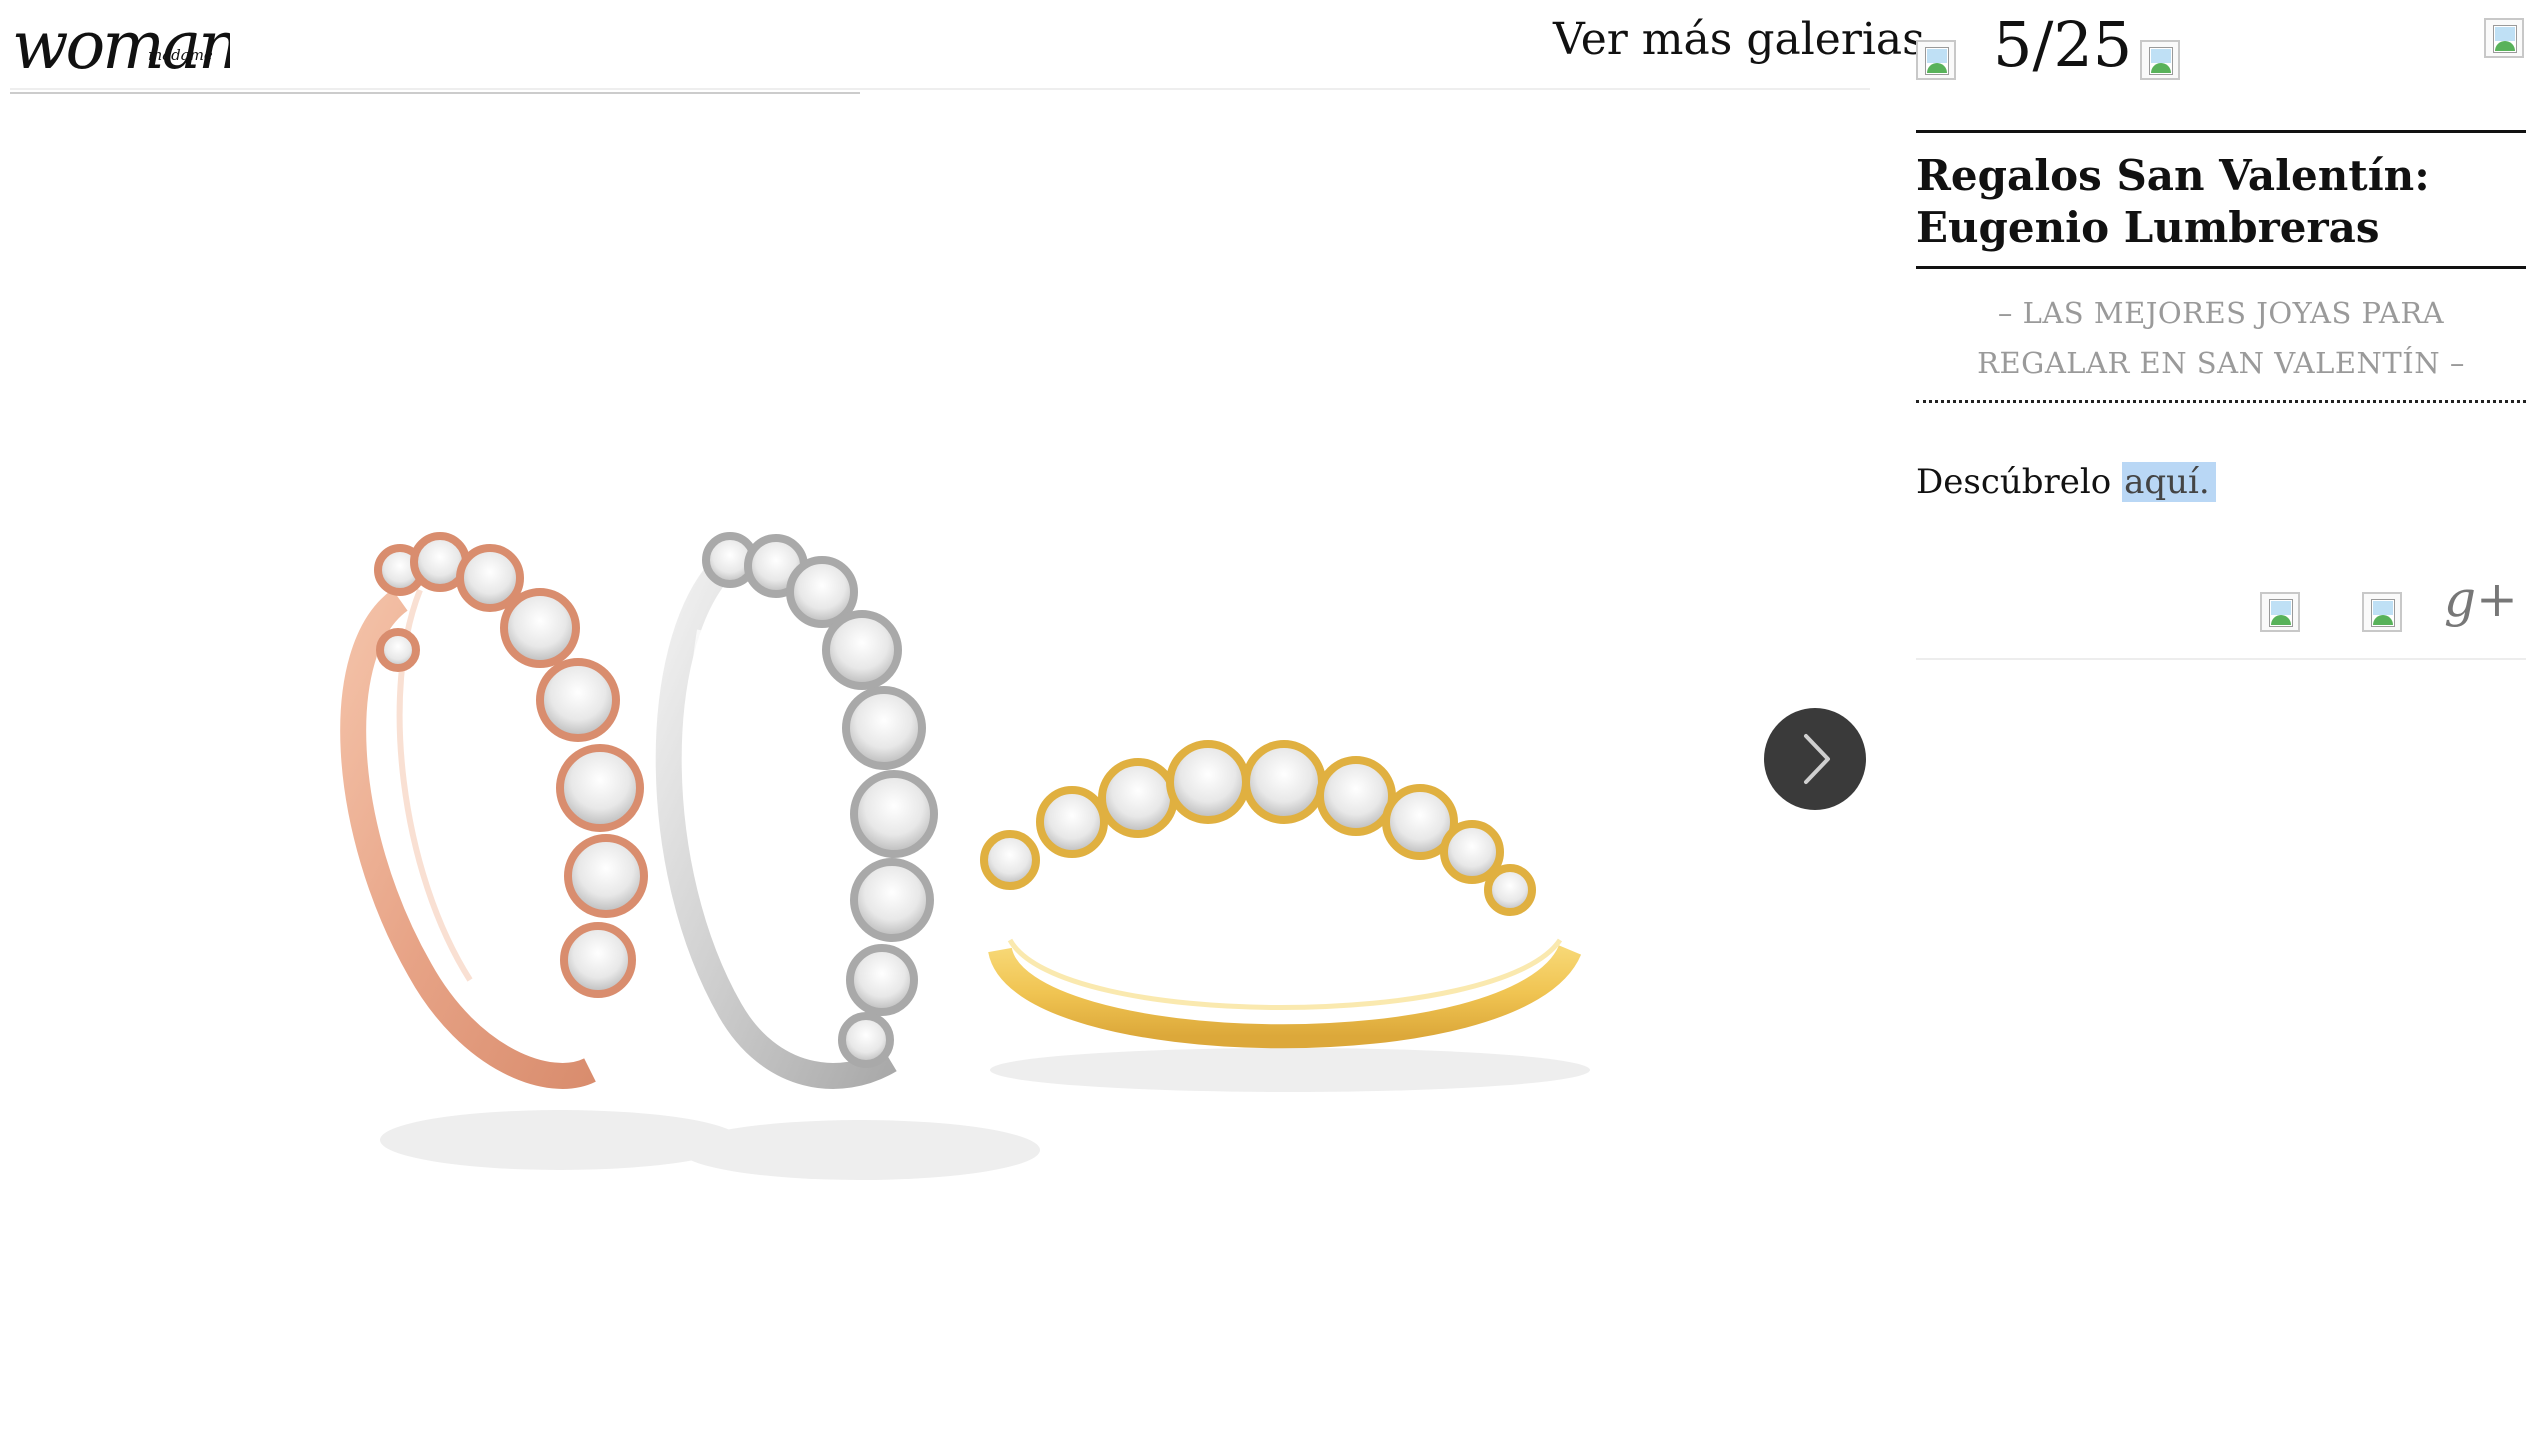  I want to click on chevron-right-icon, so click(1817, 759).